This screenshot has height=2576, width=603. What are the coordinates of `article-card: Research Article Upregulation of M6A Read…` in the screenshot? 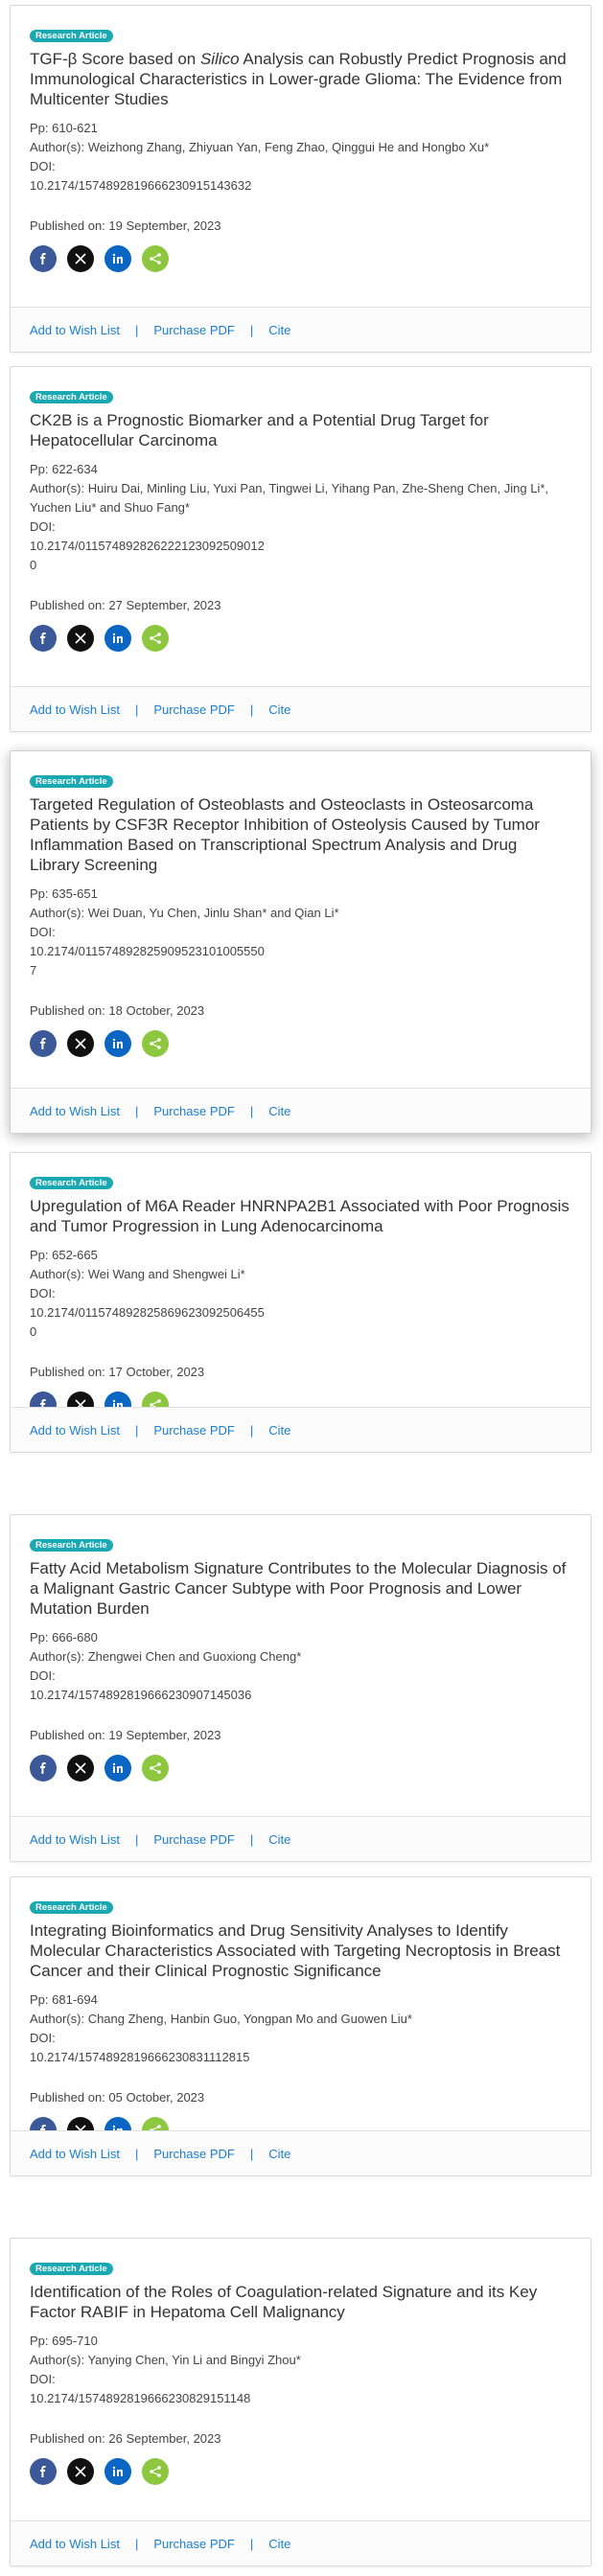 It's located at (300, 1302).